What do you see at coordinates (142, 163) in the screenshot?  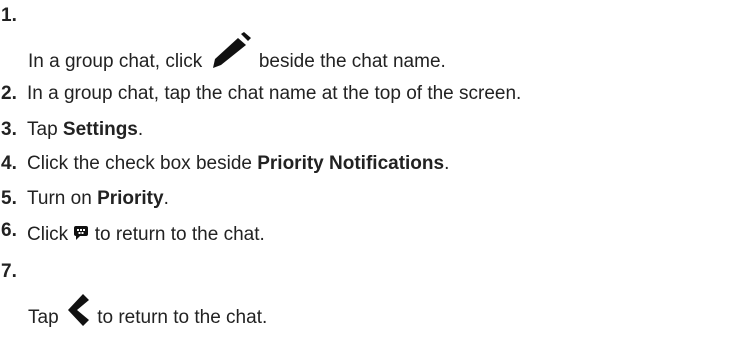 I see `step-4-text-before: Click the check box beside` at bounding box center [142, 163].